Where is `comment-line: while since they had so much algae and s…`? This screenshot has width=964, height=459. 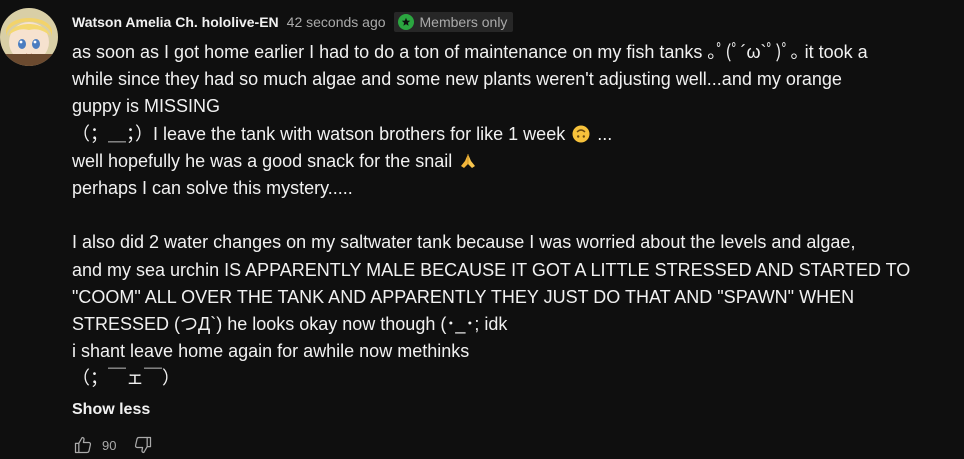 comment-line: while since they had so much algae and s… is located at coordinates (457, 79).